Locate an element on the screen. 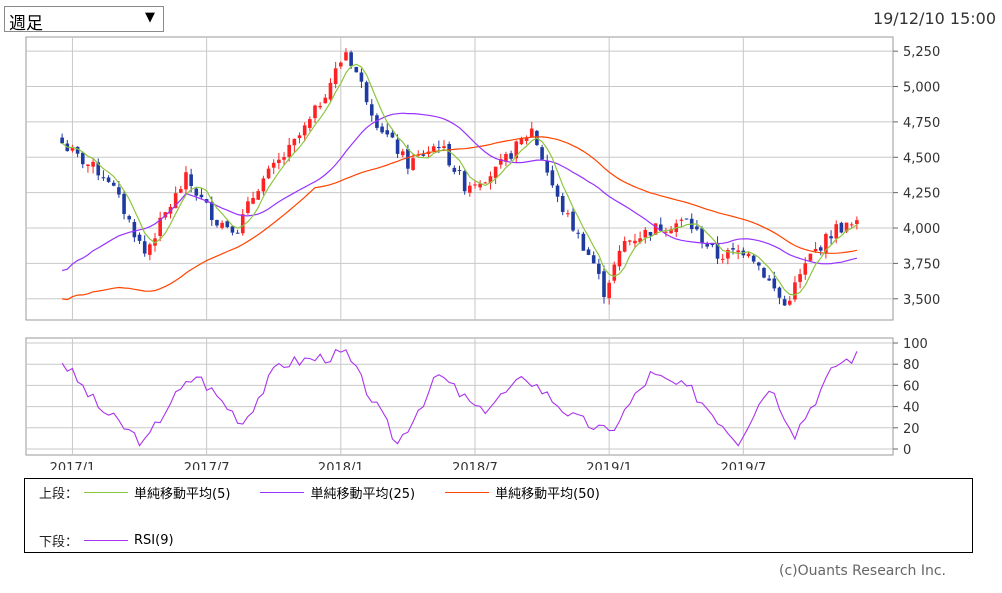 Image resolution: width=1002 pixels, height=593 pixels. legend-rsi-label: RSI(9) is located at coordinates (154, 540).